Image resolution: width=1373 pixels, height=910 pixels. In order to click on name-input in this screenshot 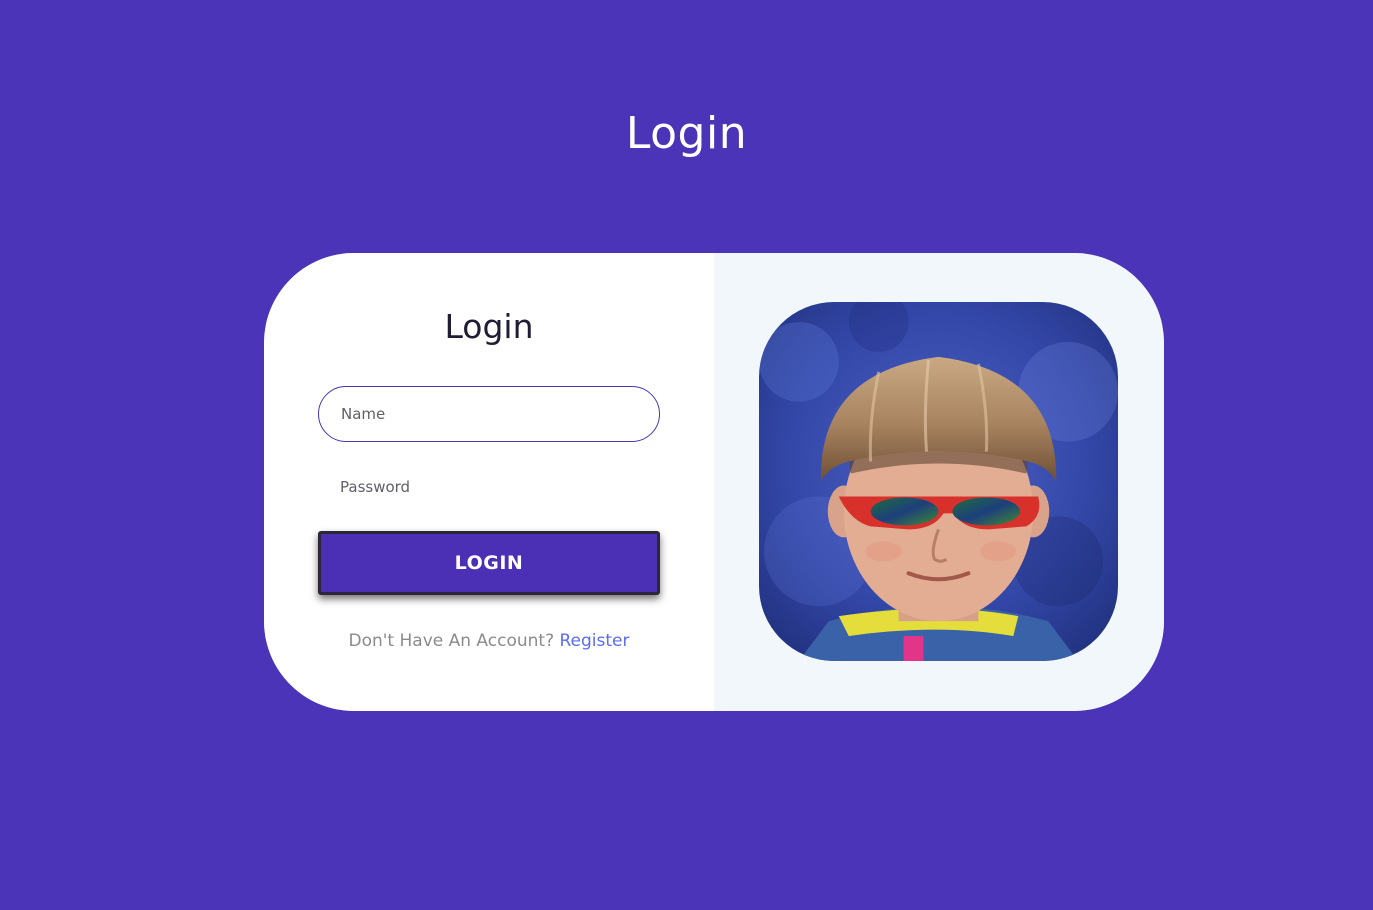, I will do `click(489, 414)`.